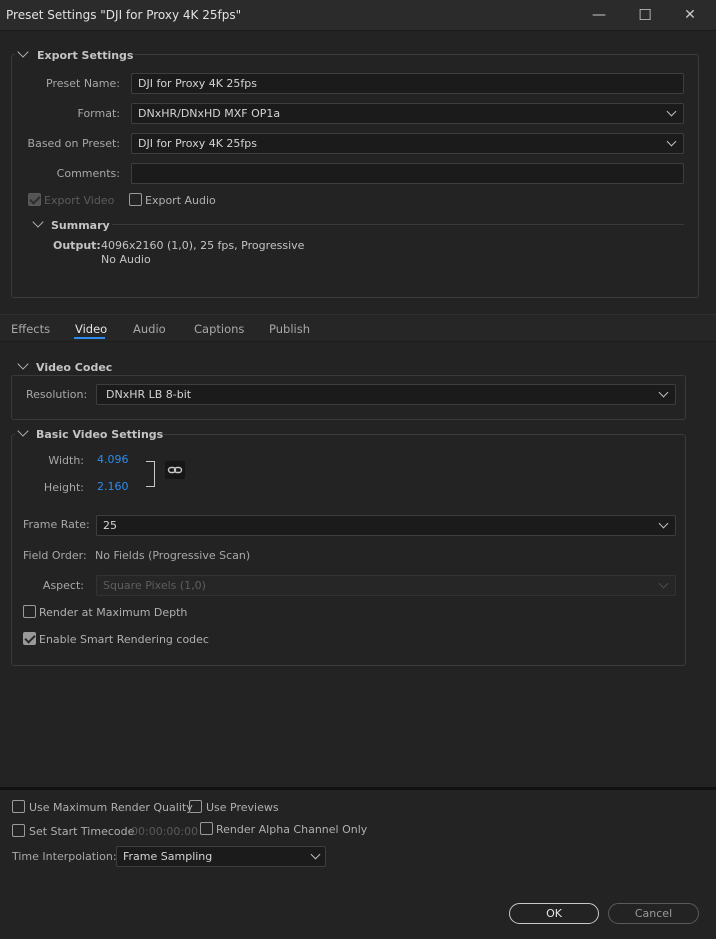 The height and width of the screenshot is (939, 716). What do you see at coordinates (74, 367) in the screenshot?
I see `section-title-video-codec: Video Codec` at bounding box center [74, 367].